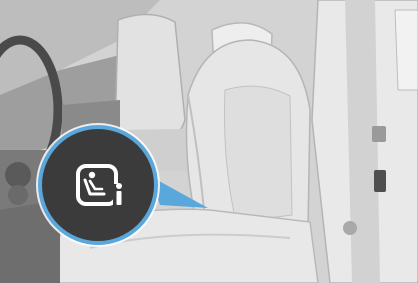 This screenshot has height=283, width=418. Describe the element at coordinates (350, 228) in the screenshot. I see `door-bolt` at that location.